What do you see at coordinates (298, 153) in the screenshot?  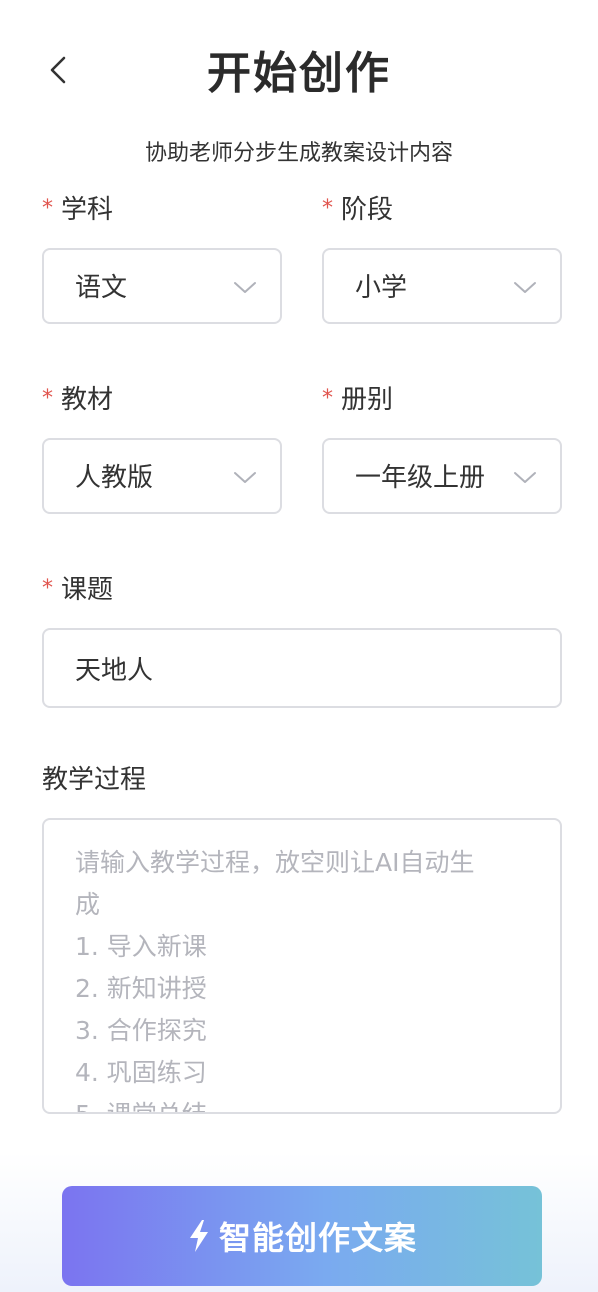 I see `page-subtitle: 协助老师分步生成教案设计内容` at bounding box center [298, 153].